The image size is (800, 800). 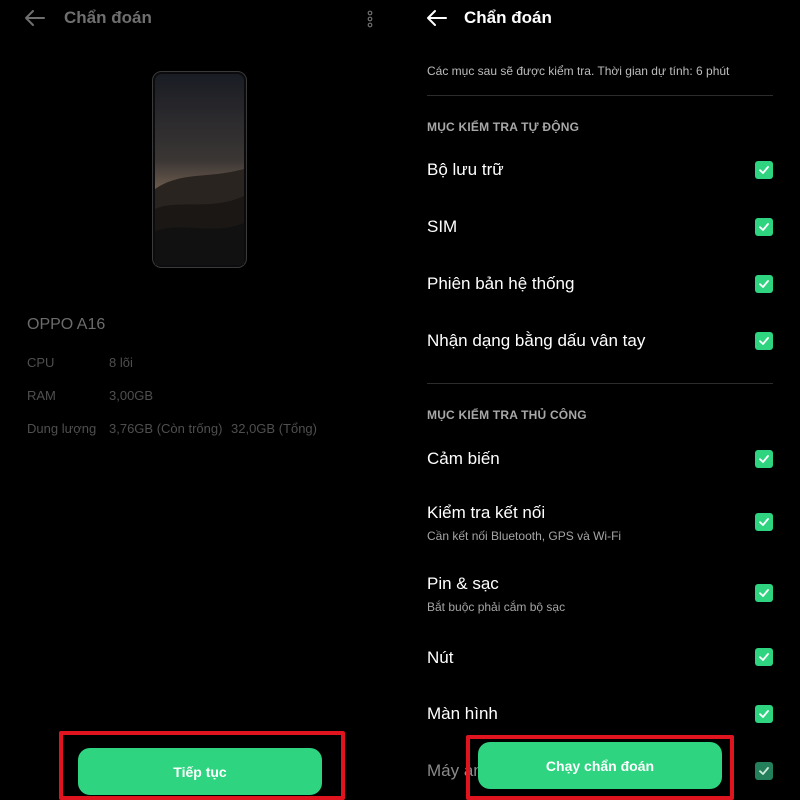 I want to click on spec-value-storage-total: 32,0GB (Tổng), so click(x=274, y=428).